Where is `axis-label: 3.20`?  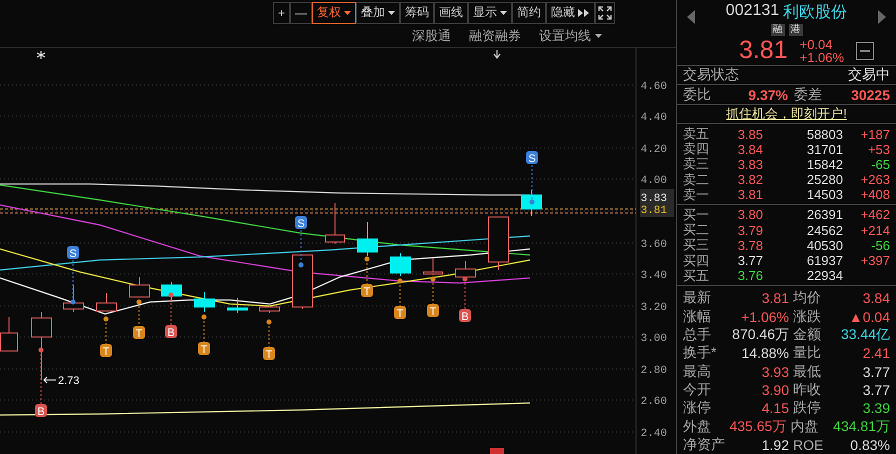
axis-label: 3.20 is located at coordinates (653, 308).